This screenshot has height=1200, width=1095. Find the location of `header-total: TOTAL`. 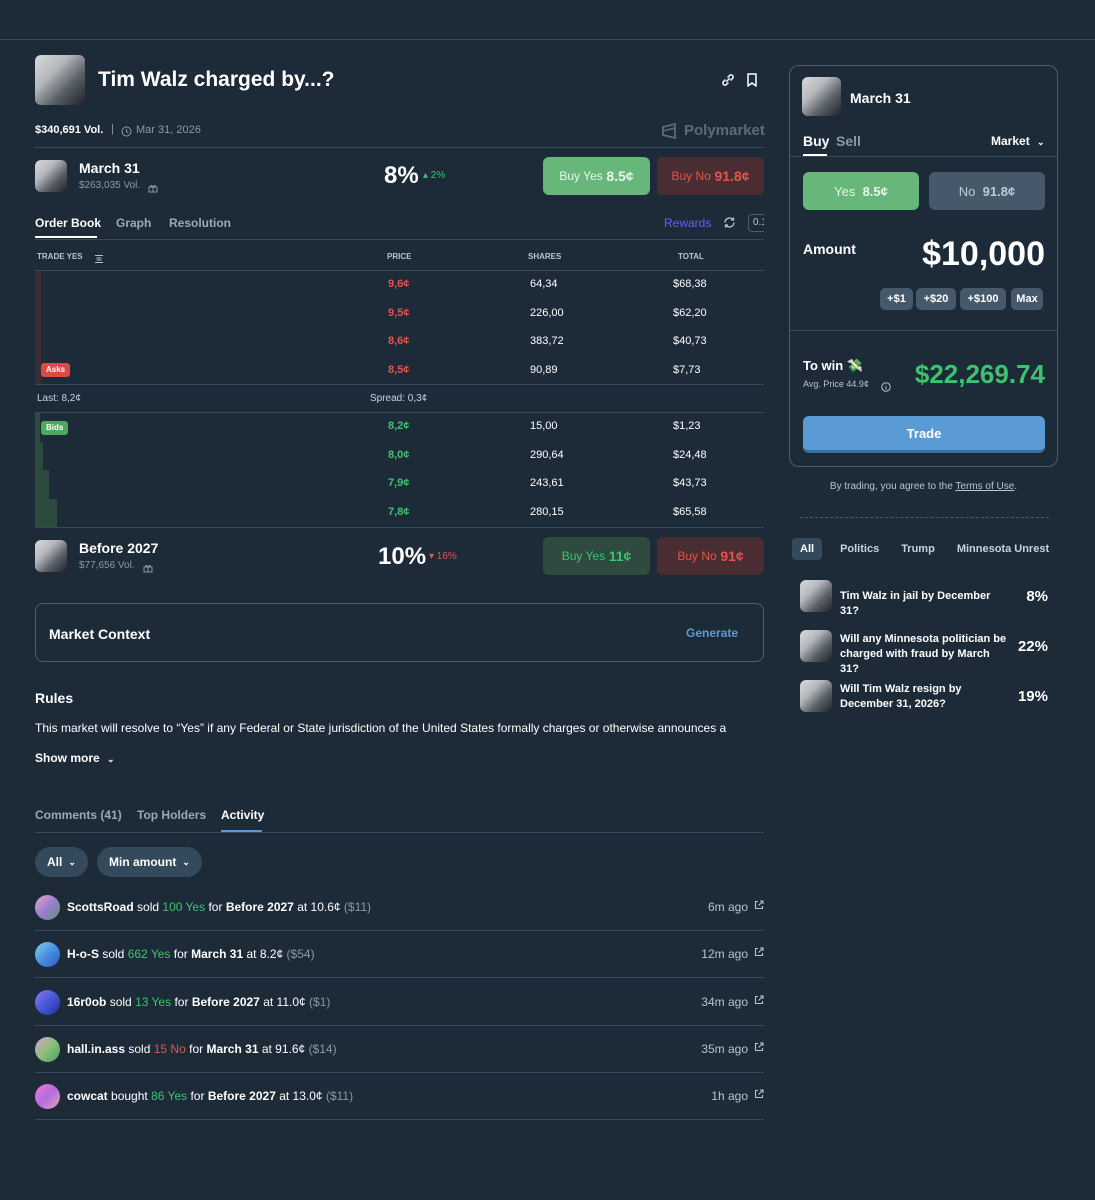

header-total: TOTAL is located at coordinates (691, 256).